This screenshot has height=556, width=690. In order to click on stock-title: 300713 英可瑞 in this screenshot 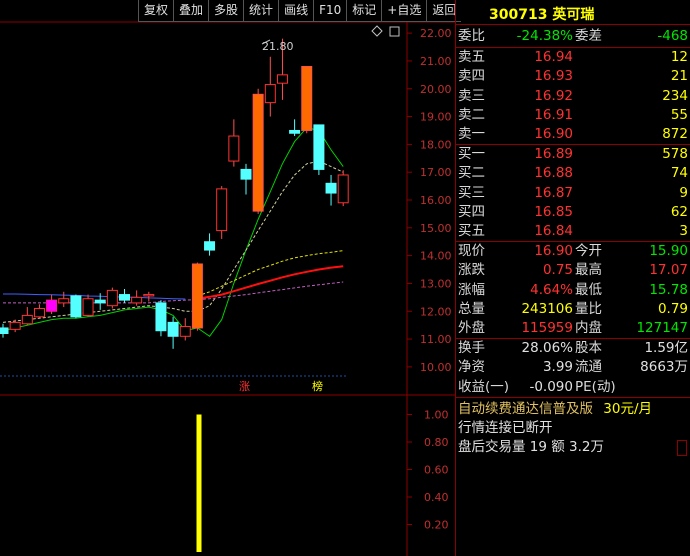, I will do `click(541, 14)`.